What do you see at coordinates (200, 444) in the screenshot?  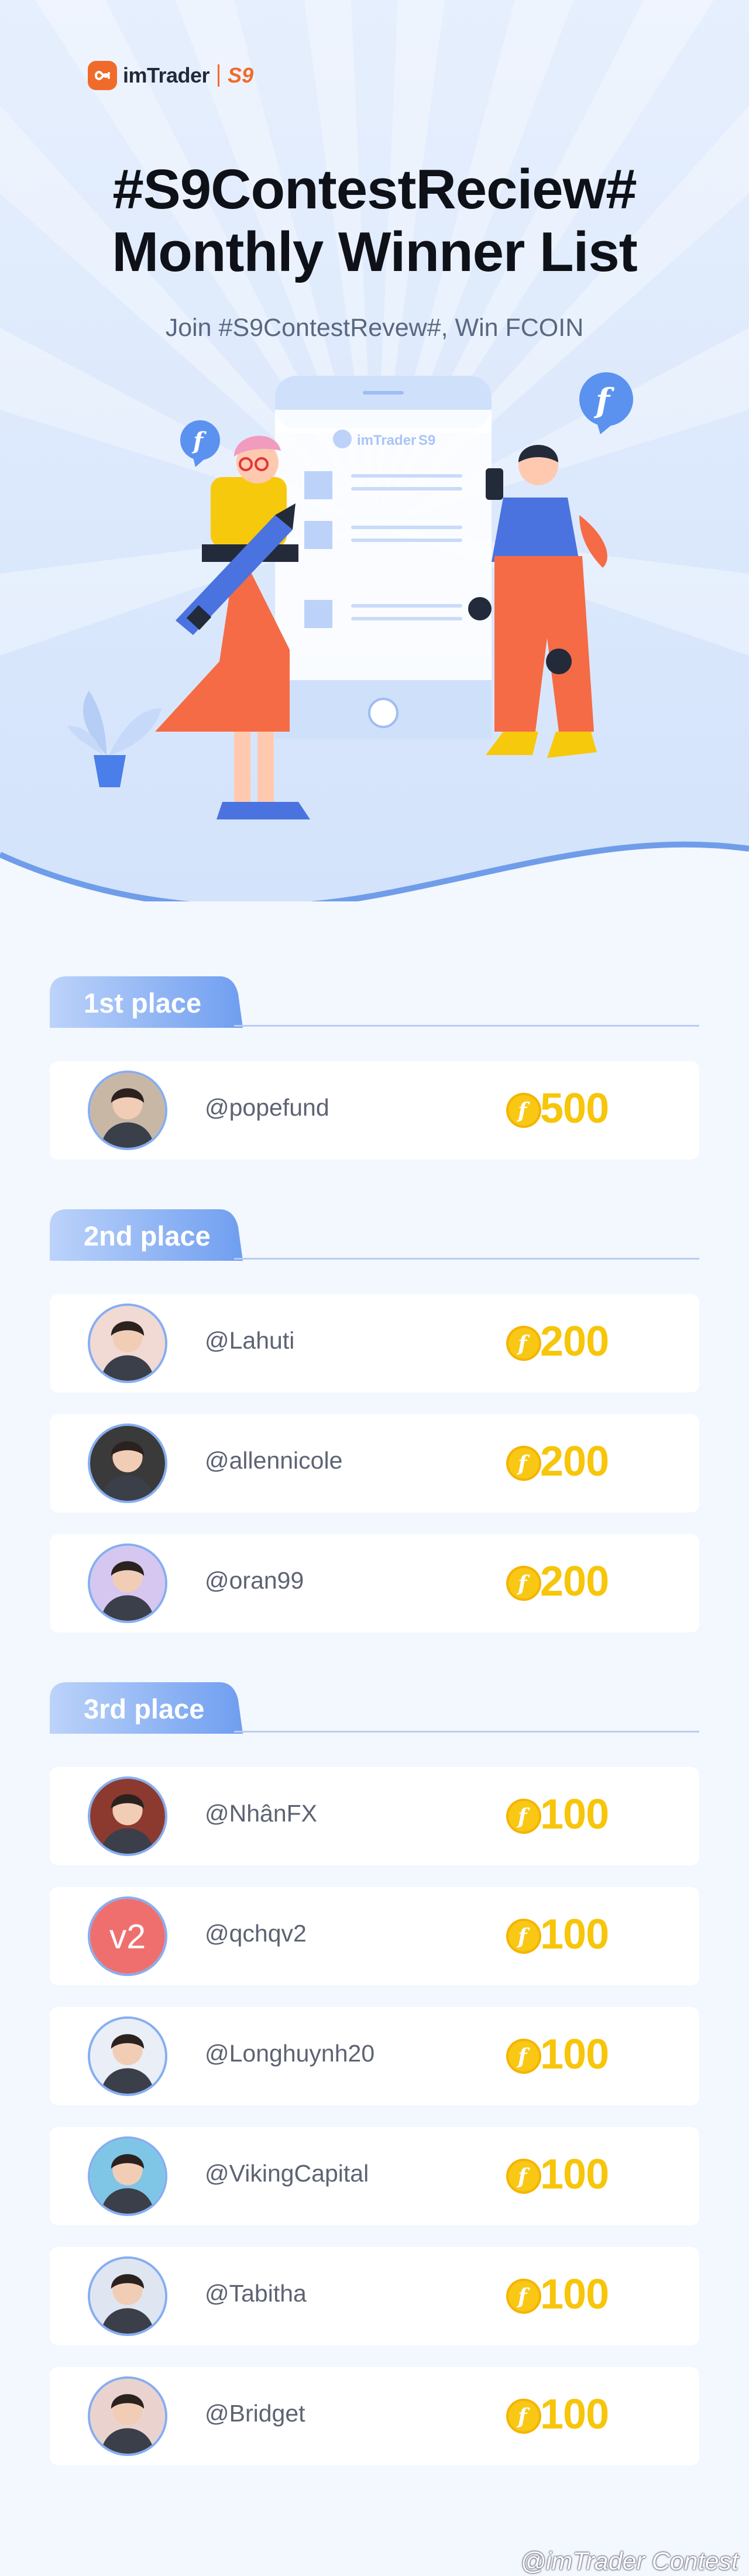 I see `fcoin-bubble-left-icon: f` at bounding box center [200, 444].